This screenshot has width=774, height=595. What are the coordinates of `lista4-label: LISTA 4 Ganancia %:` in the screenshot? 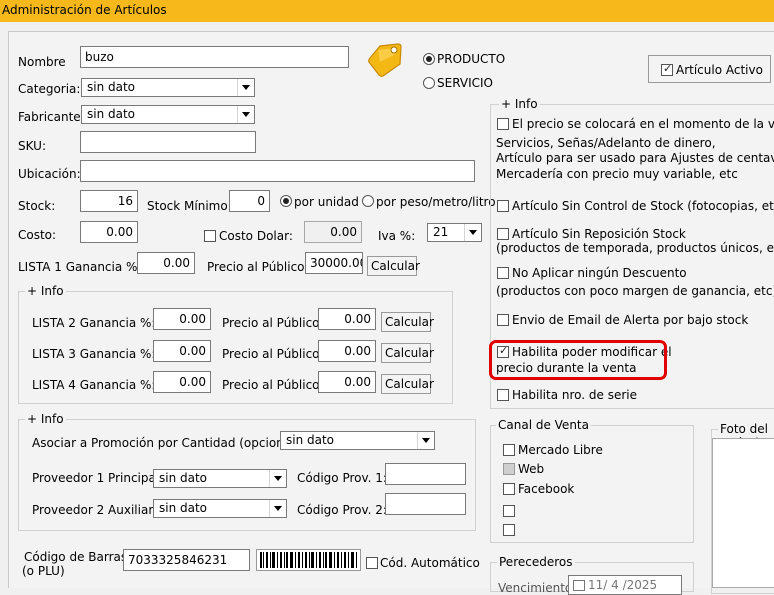 It's located at (94, 385).